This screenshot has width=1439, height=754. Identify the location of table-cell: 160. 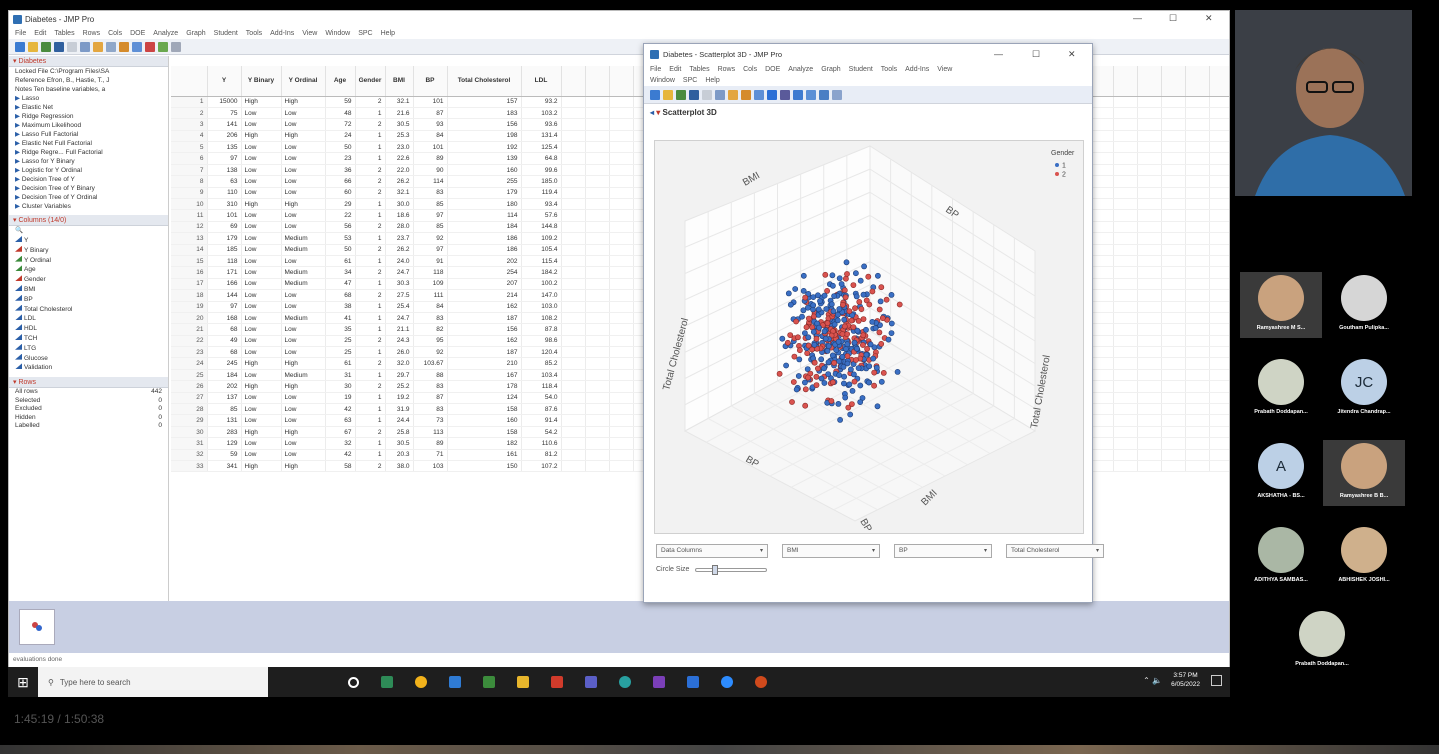
(484, 420).